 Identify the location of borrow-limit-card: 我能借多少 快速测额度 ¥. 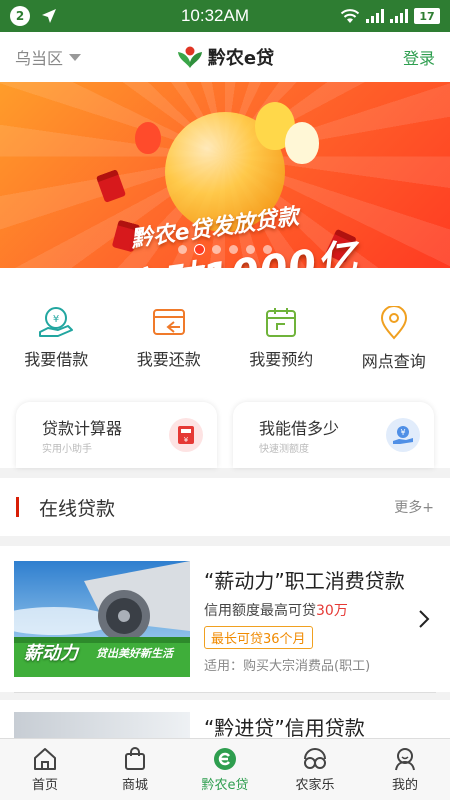
(333, 435).